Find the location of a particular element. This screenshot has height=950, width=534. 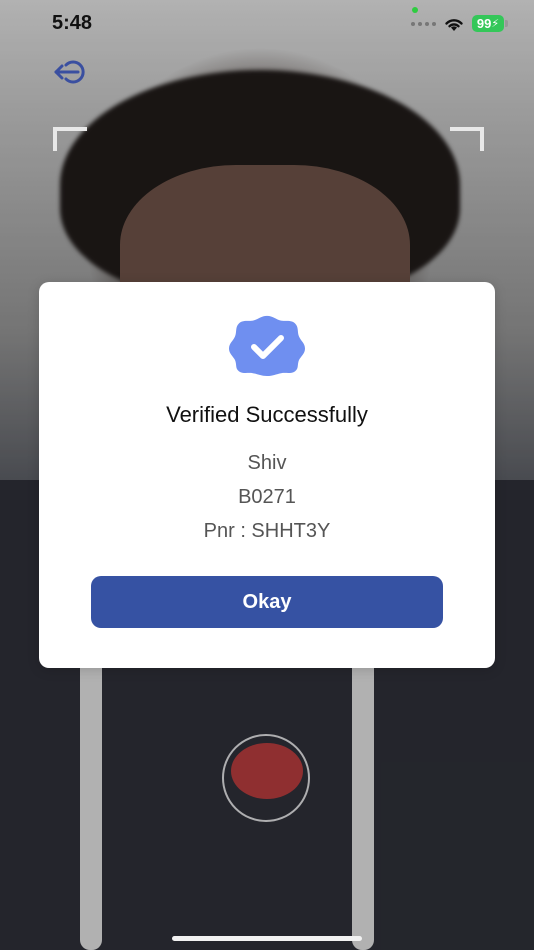

scan-frame-corner-top-right is located at coordinates (467, 139).